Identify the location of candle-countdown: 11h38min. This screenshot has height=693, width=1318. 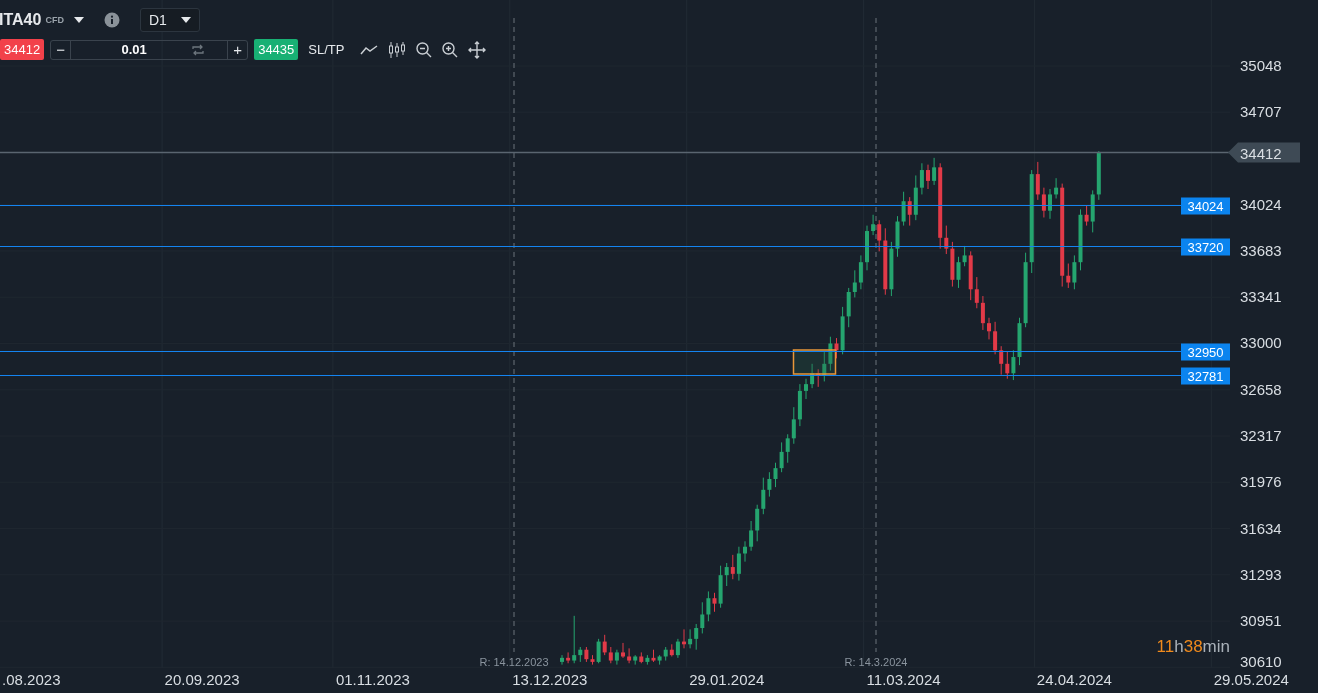
(1193, 646).